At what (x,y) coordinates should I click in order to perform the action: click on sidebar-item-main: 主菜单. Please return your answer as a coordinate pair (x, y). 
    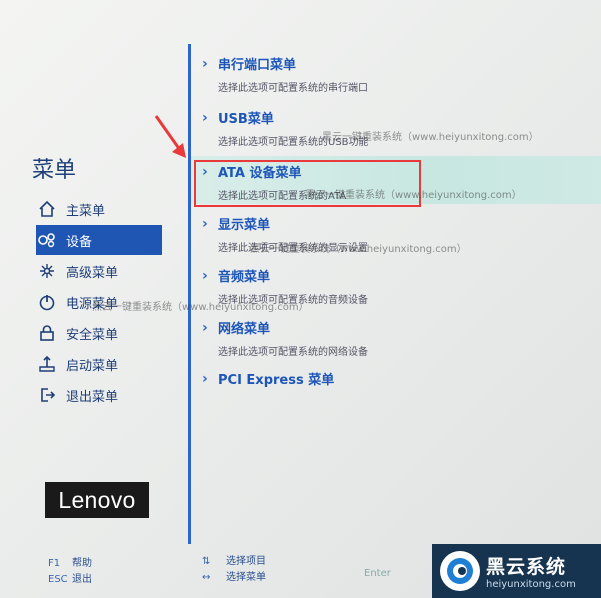
    Looking at the image, I should click on (70, 209).